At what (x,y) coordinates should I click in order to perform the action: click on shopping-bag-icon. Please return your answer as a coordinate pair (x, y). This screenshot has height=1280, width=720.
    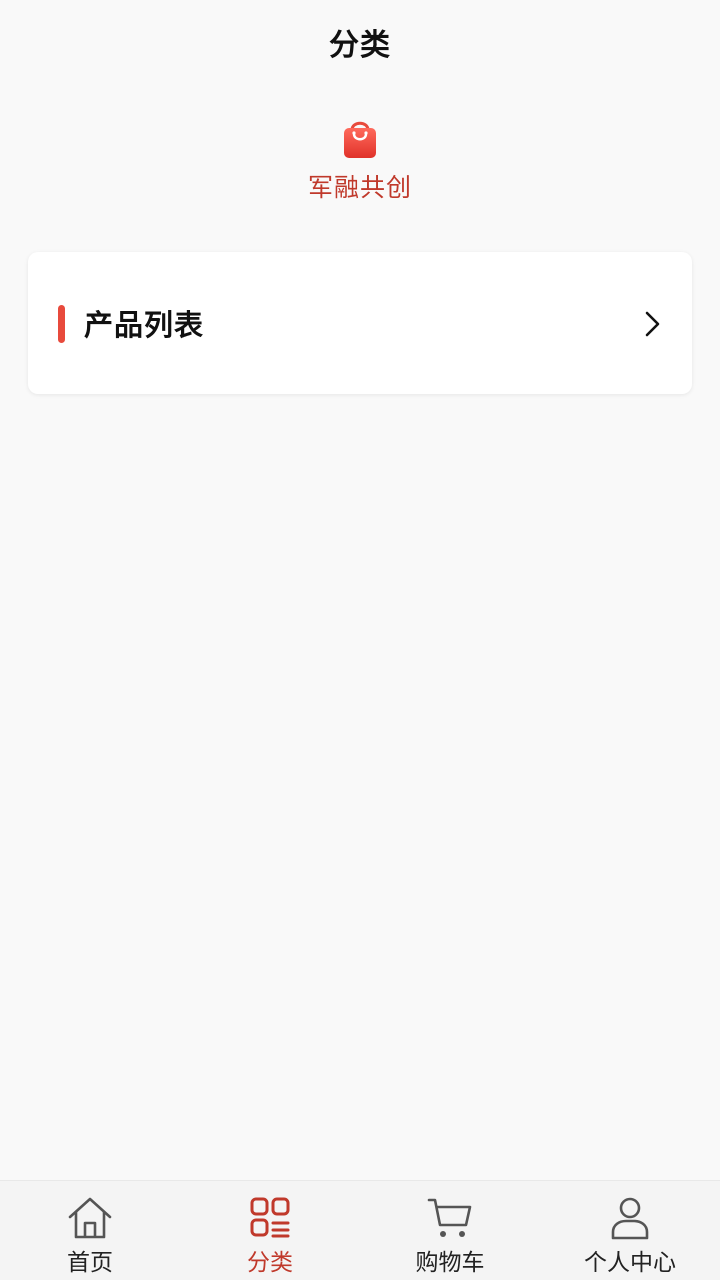
    Looking at the image, I should click on (360, 139).